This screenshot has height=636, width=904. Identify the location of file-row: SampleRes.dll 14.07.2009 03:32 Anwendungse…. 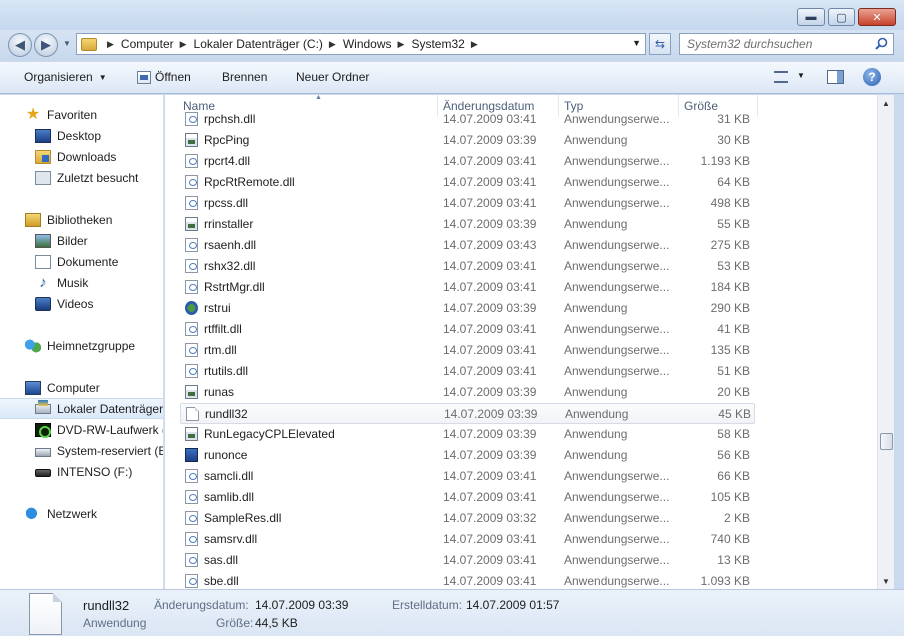
(467, 518).